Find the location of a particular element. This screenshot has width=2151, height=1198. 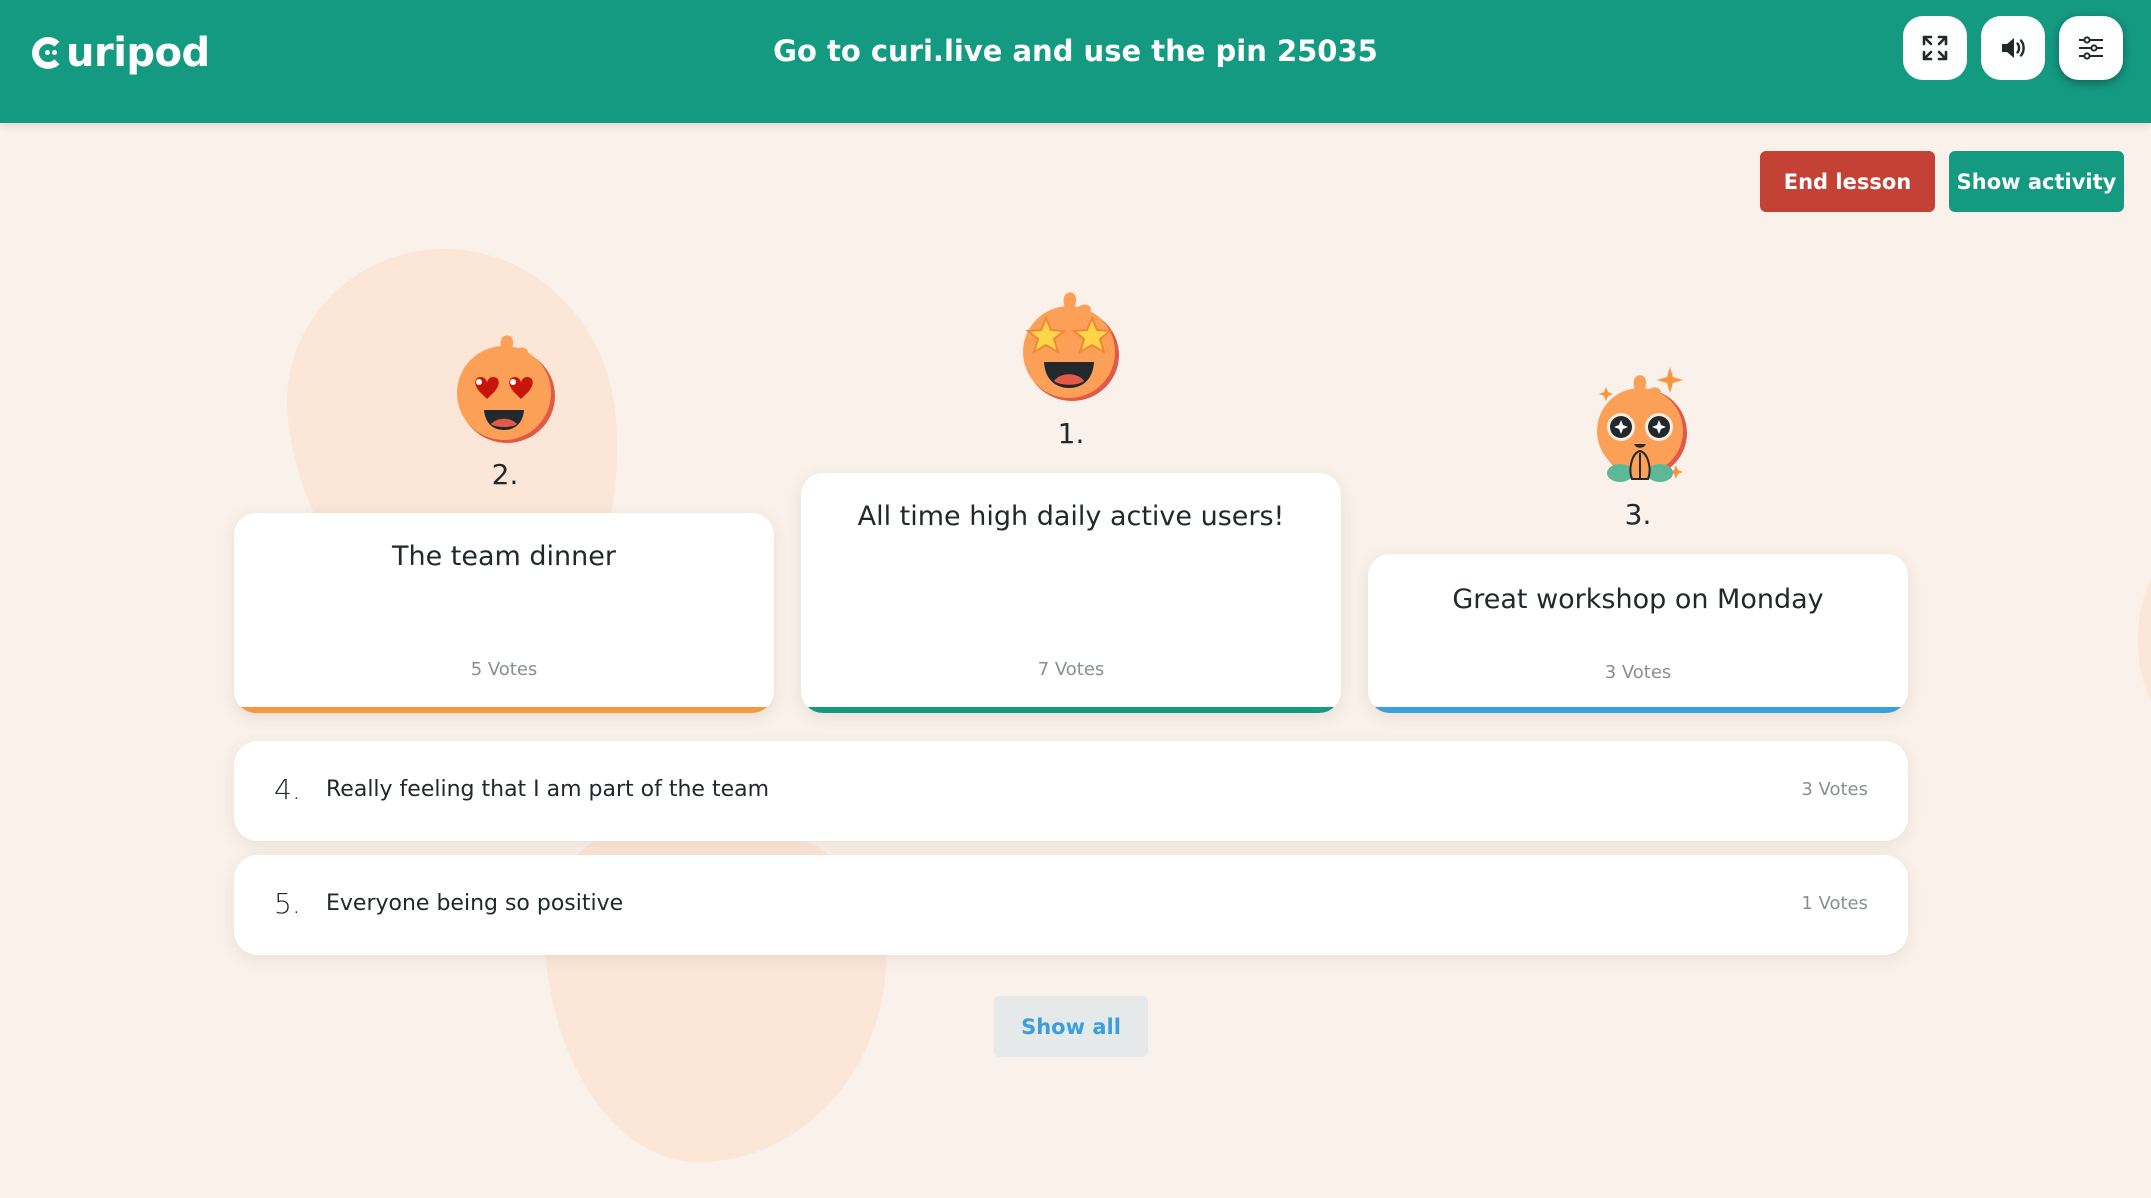

background-blob is located at coordinates (2144, 640).